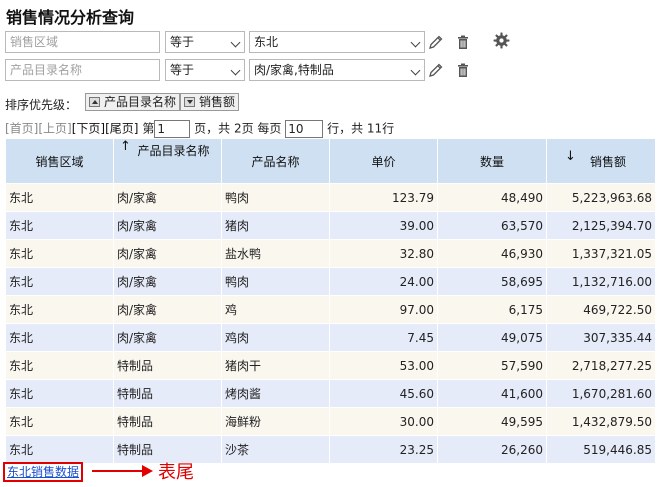 This screenshot has height=487, width=658. What do you see at coordinates (275, 161) in the screenshot?
I see `column-header-product: 产品名称` at bounding box center [275, 161].